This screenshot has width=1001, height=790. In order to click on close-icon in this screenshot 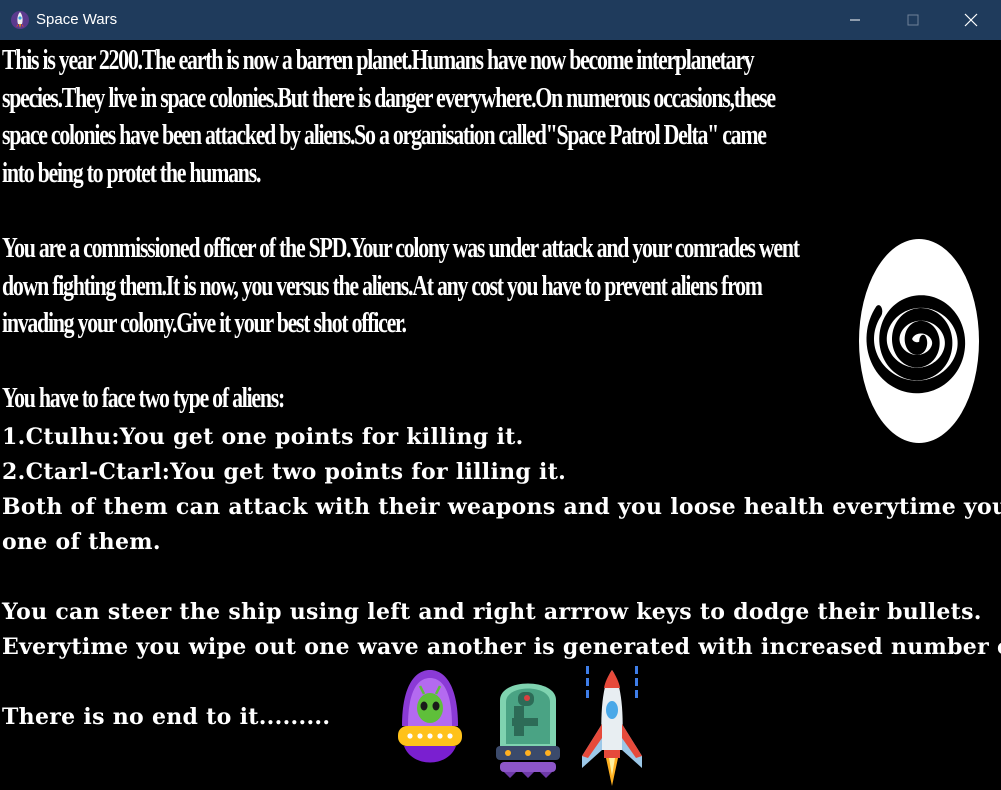, I will do `click(971, 20)`.